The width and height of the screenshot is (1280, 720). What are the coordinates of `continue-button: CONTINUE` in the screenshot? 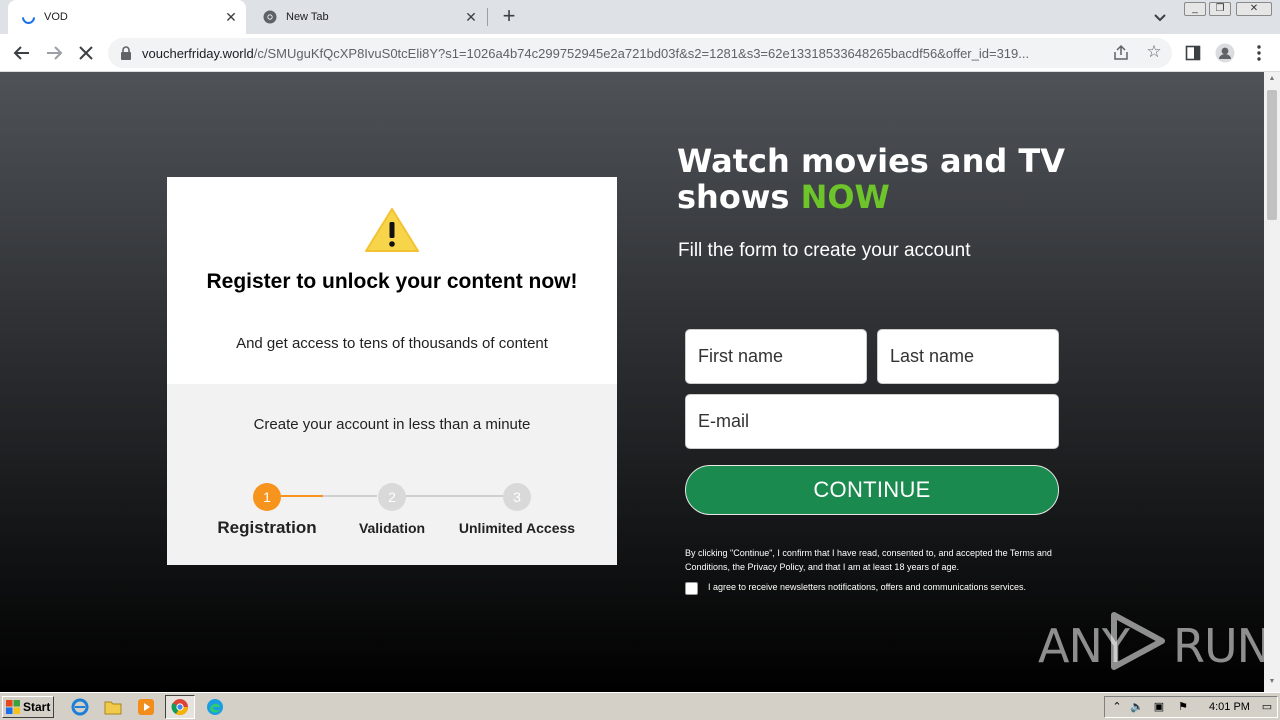 It's located at (872, 490).